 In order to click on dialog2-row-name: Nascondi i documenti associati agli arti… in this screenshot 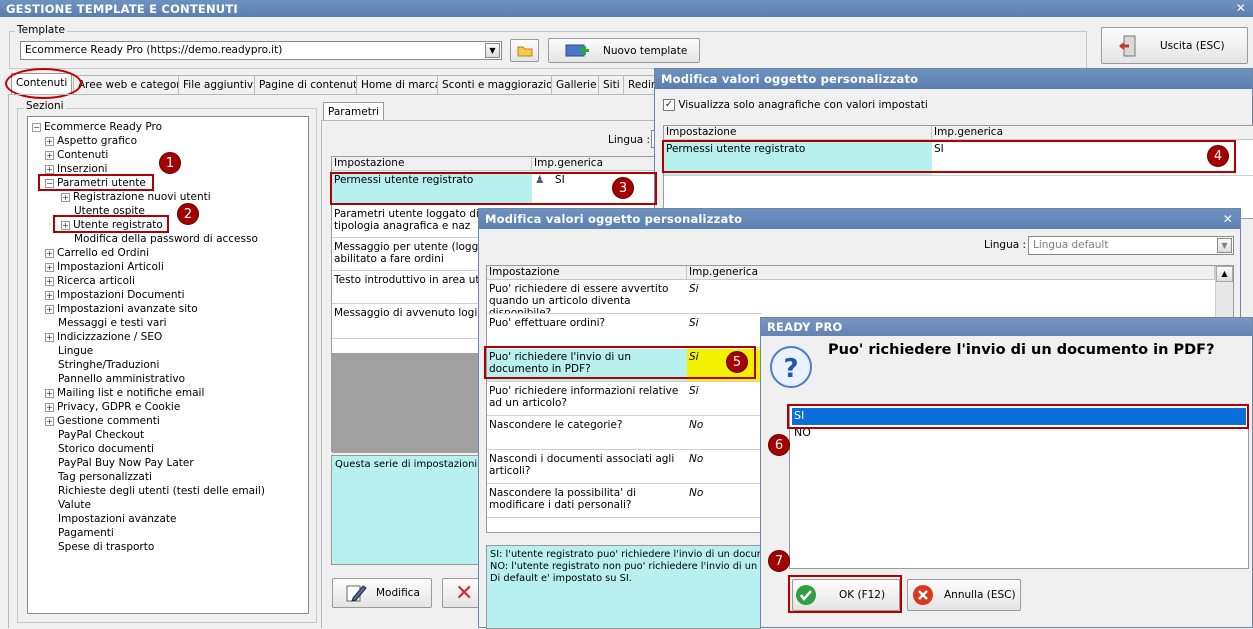, I will do `click(587, 467)`.